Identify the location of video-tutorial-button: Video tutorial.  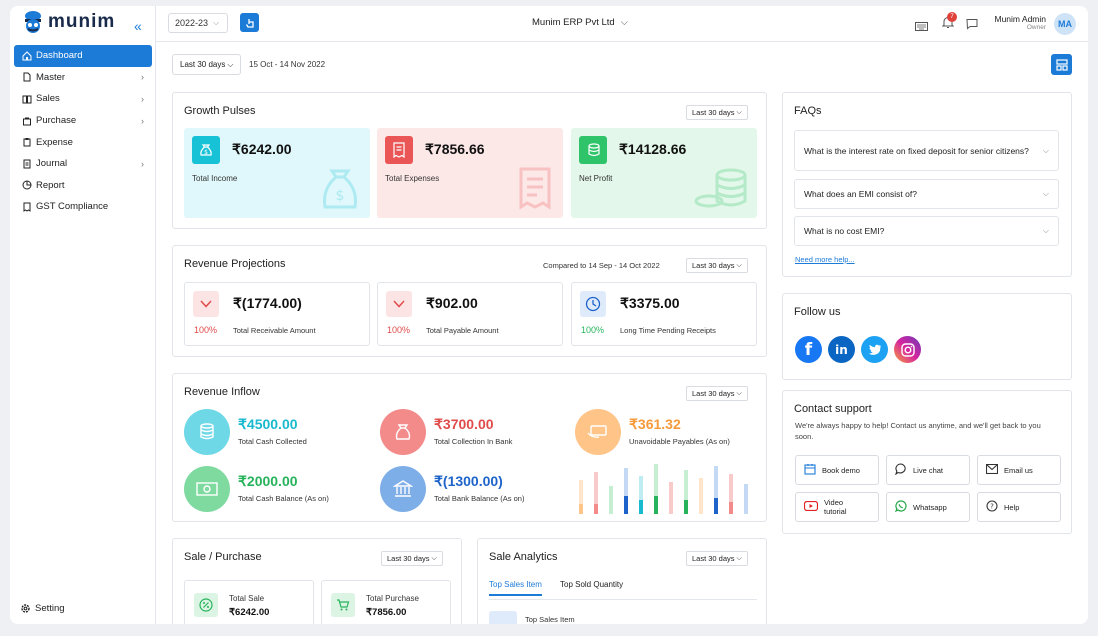
(837, 507).